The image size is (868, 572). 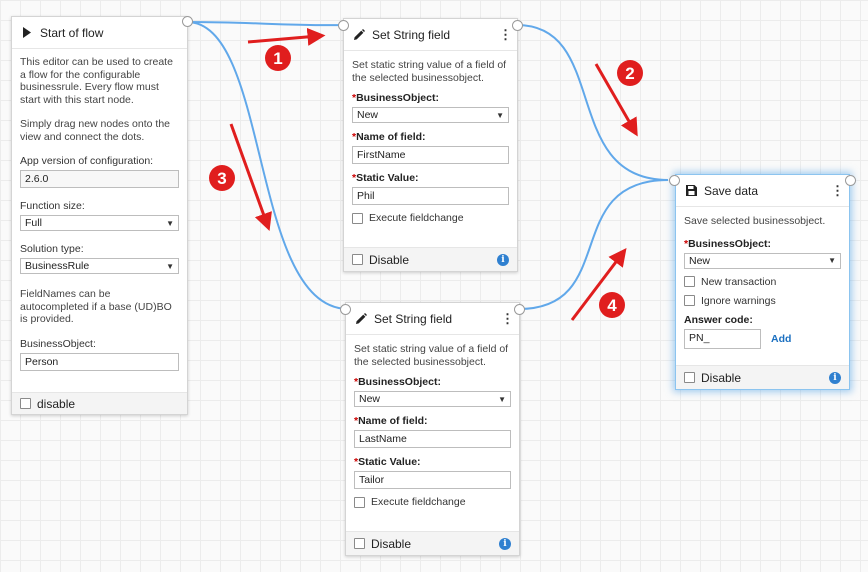 What do you see at coordinates (27, 33) in the screenshot?
I see `play-icon` at bounding box center [27, 33].